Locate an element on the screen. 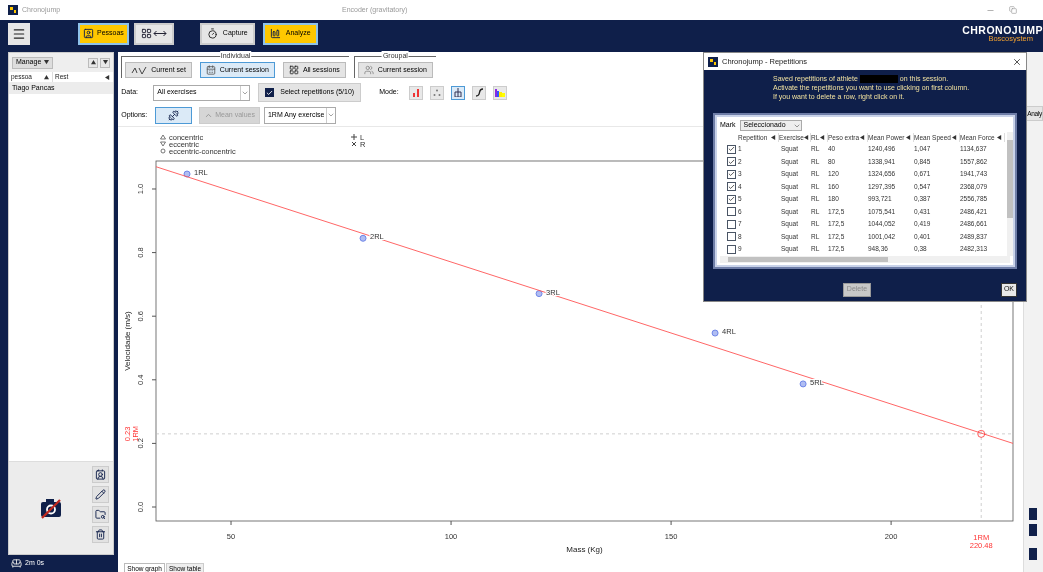 This screenshot has height=572, width=1043. double-arrow-icon is located at coordinates (159, 33).